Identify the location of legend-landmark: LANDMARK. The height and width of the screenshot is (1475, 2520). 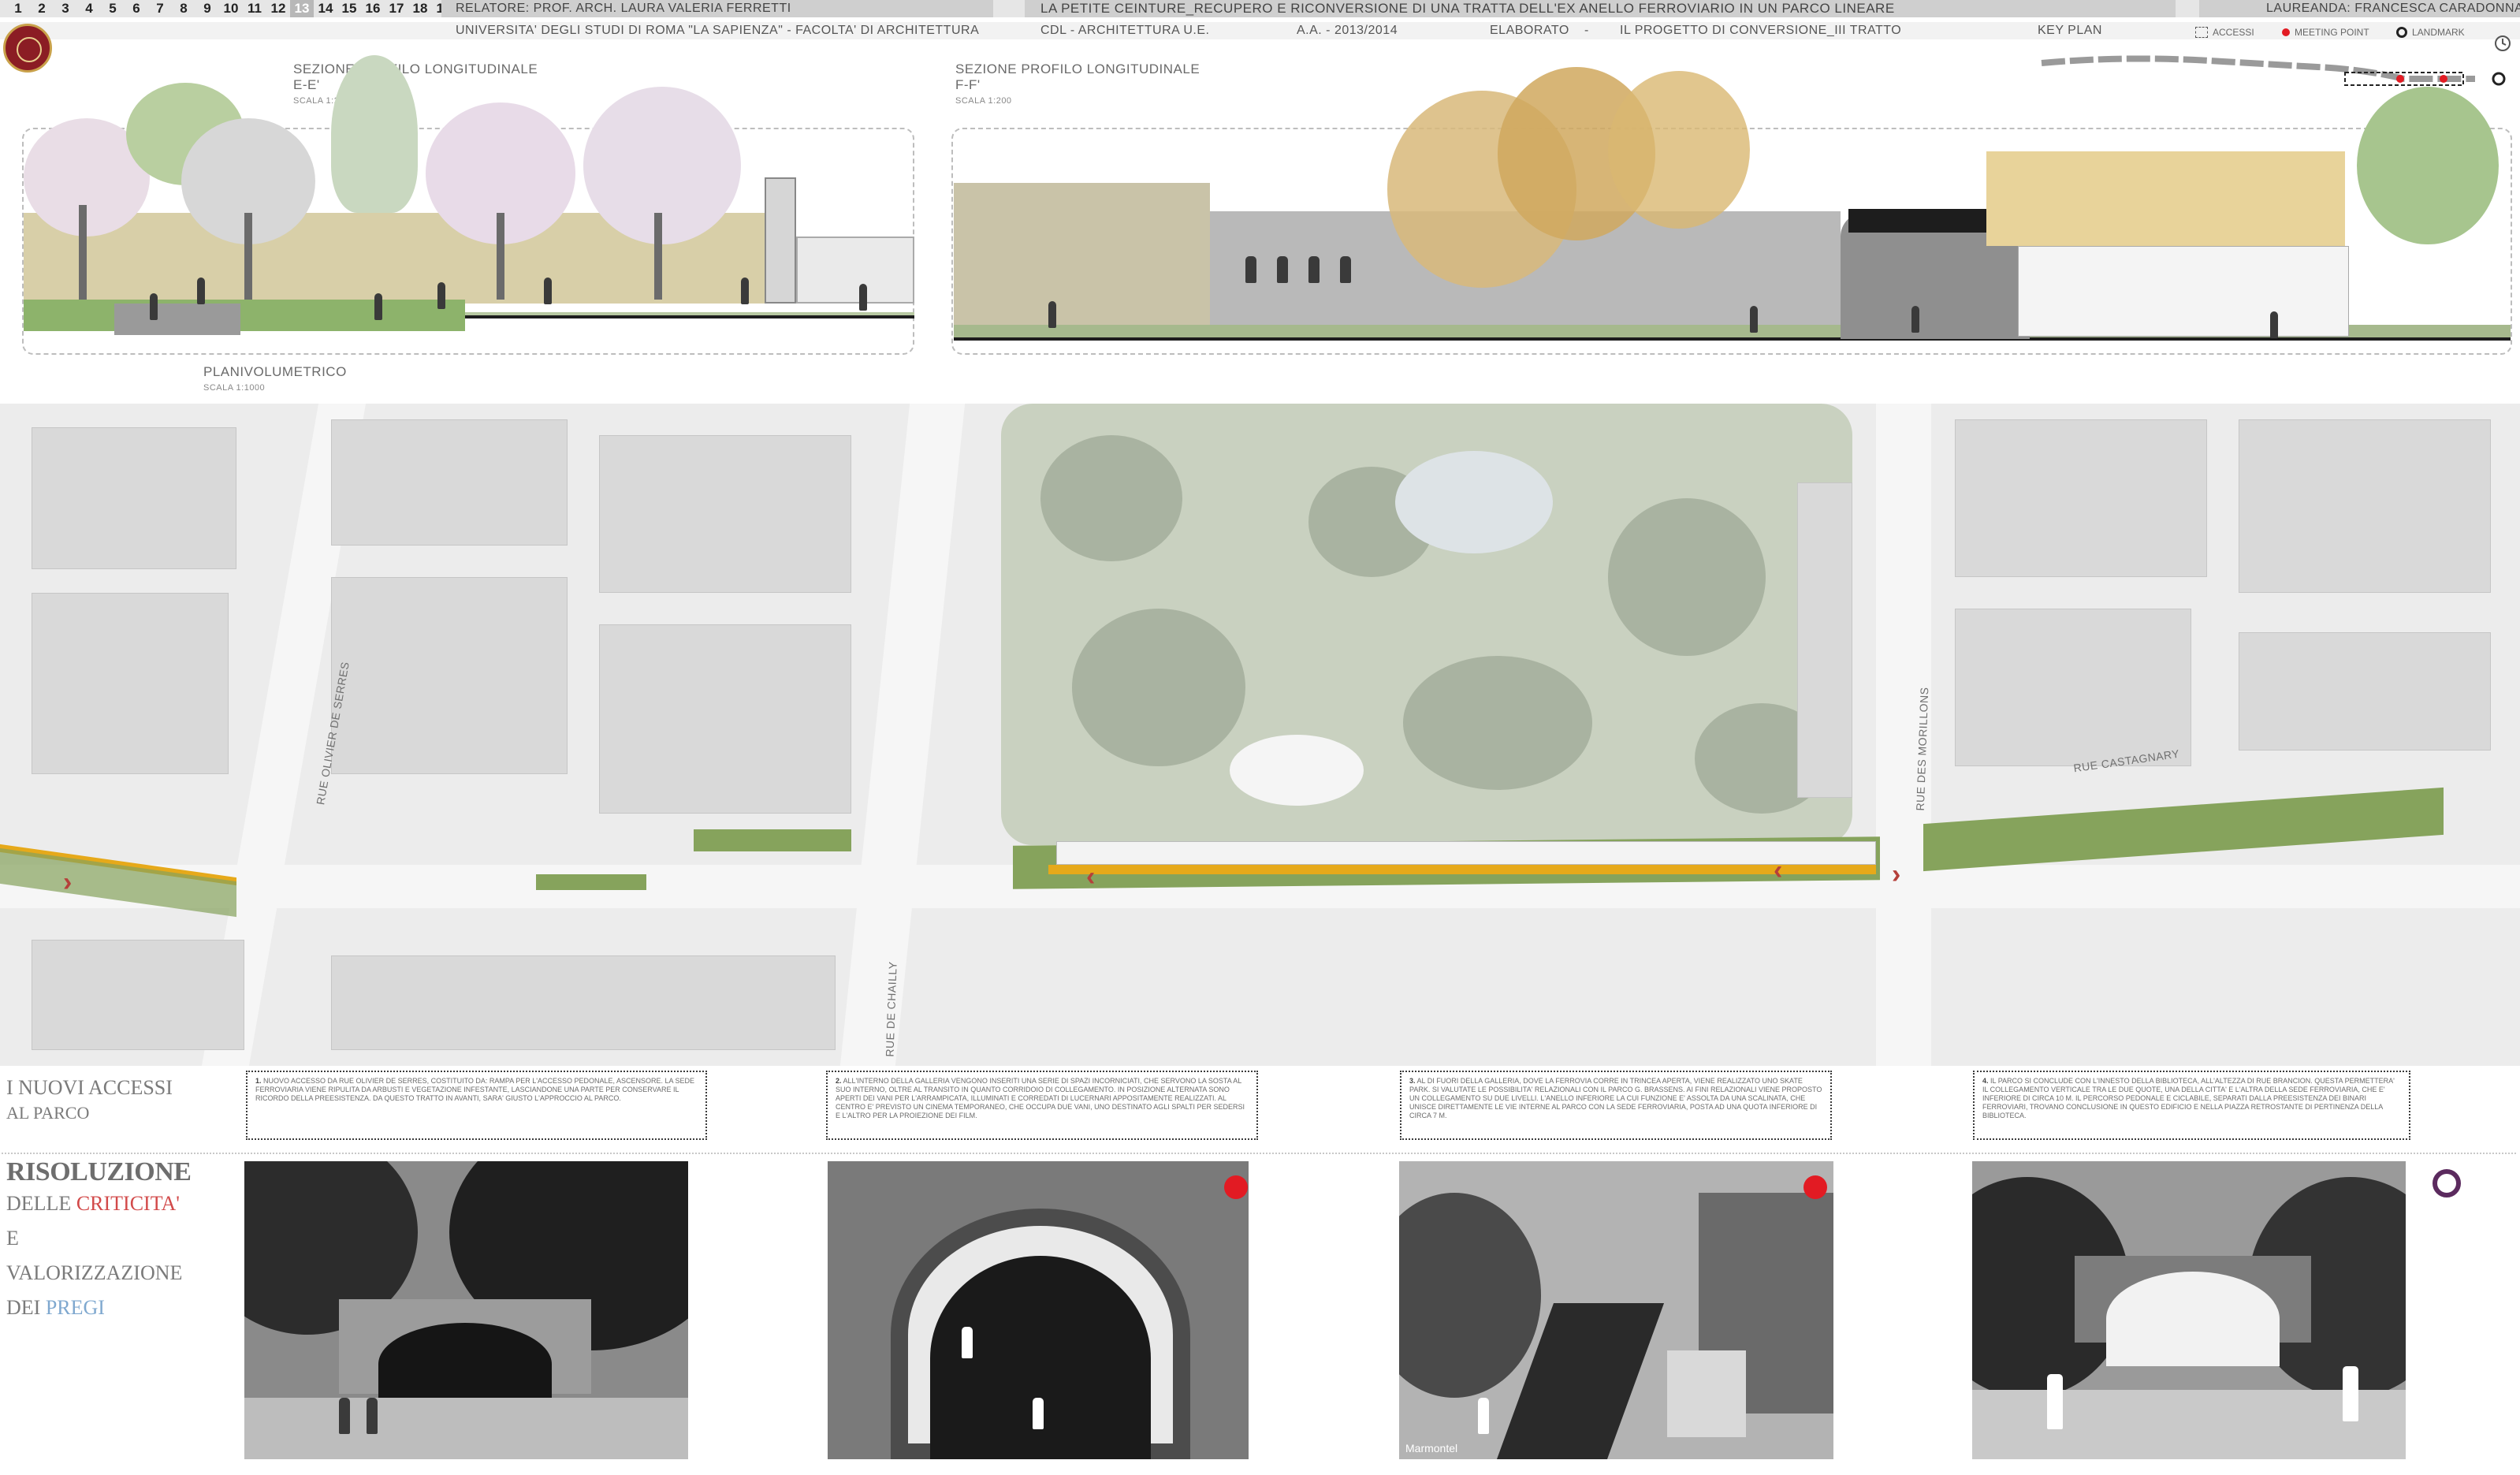
(2430, 32).